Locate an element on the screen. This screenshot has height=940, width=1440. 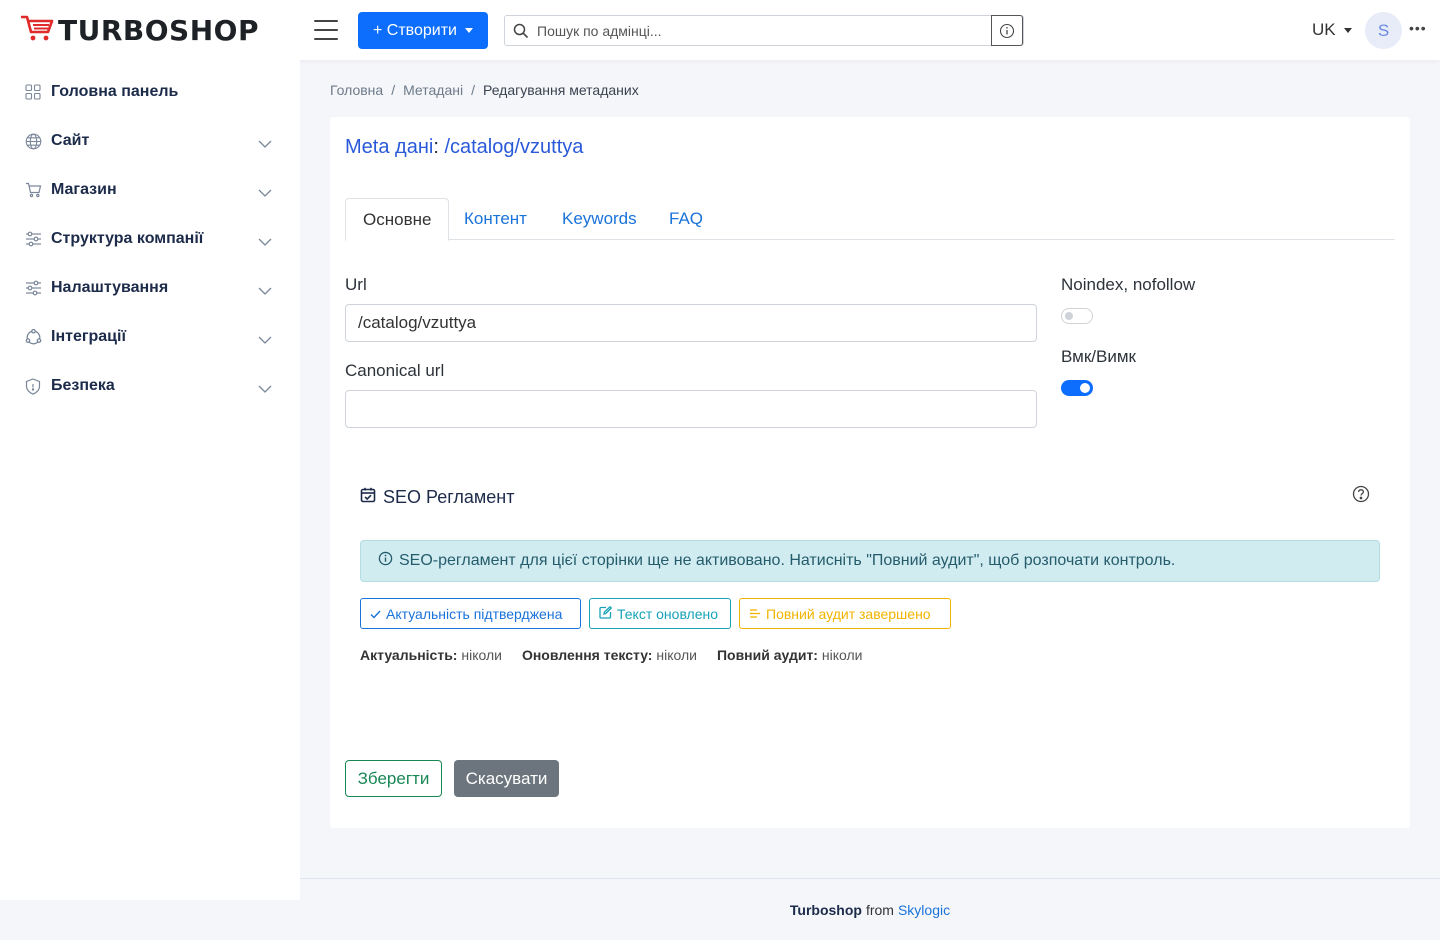
tab-content: Контент is located at coordinates (495, 219).